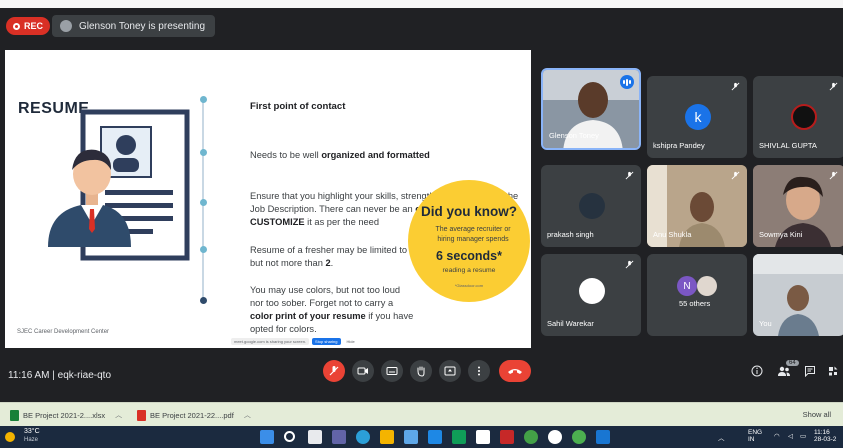  Describe the element at coordinates (468, 256) in the screenshot. I see `did-you-know-highlight: 6 seconds*` at that location.